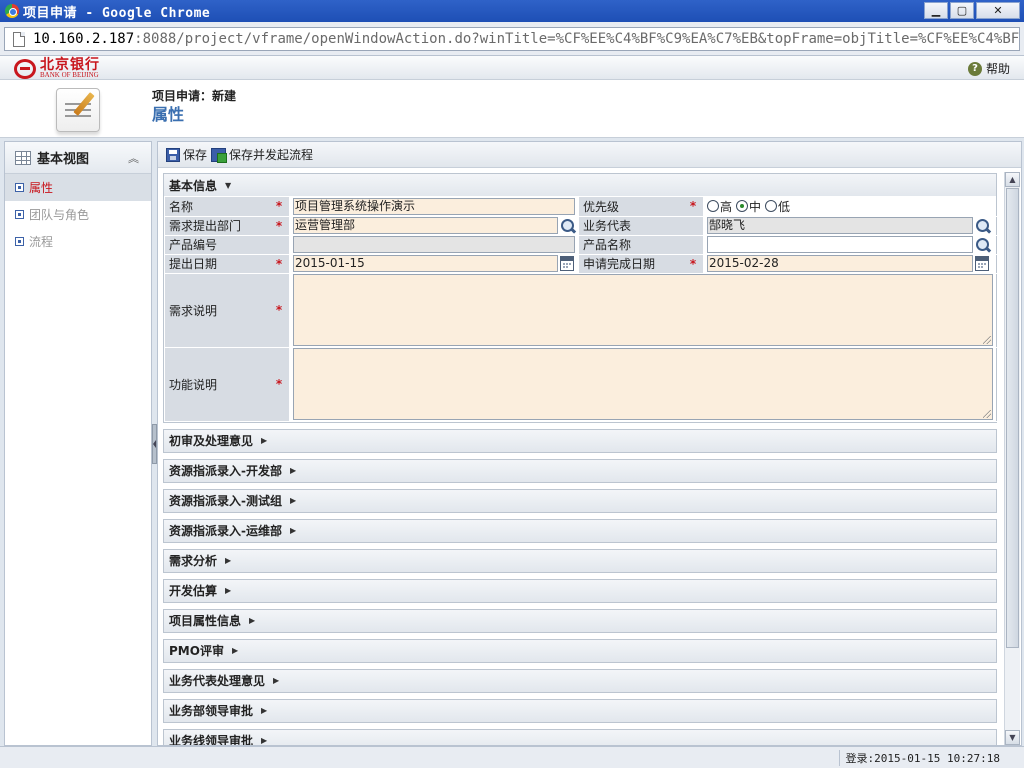 This screenshot has height=768, width=1024. What do you see at coordinates (217, 226) in the screenshot?
I see `dept-label: 需求提出部门` at bounding box center [217, 226].